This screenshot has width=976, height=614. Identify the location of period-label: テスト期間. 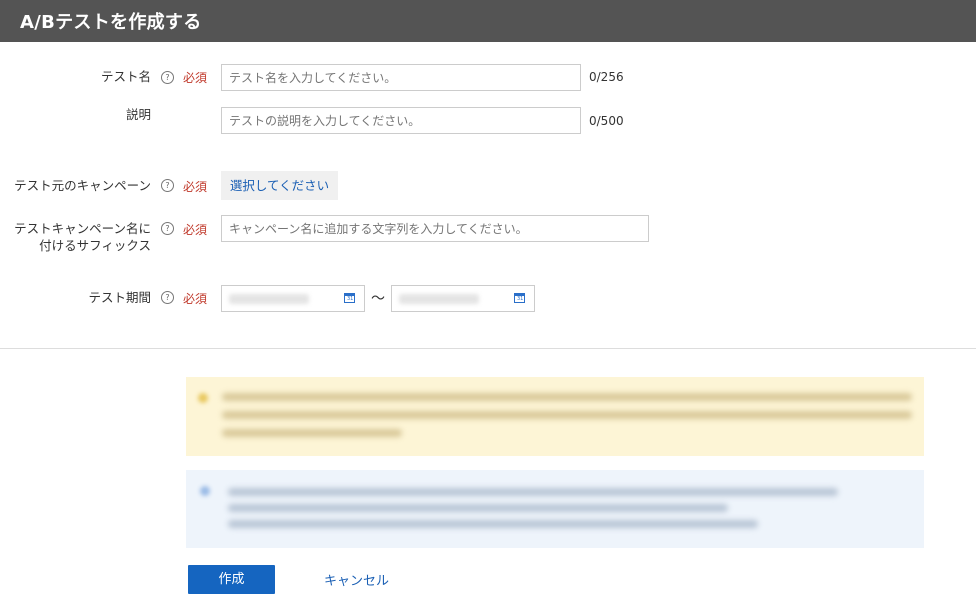
(119, 297).